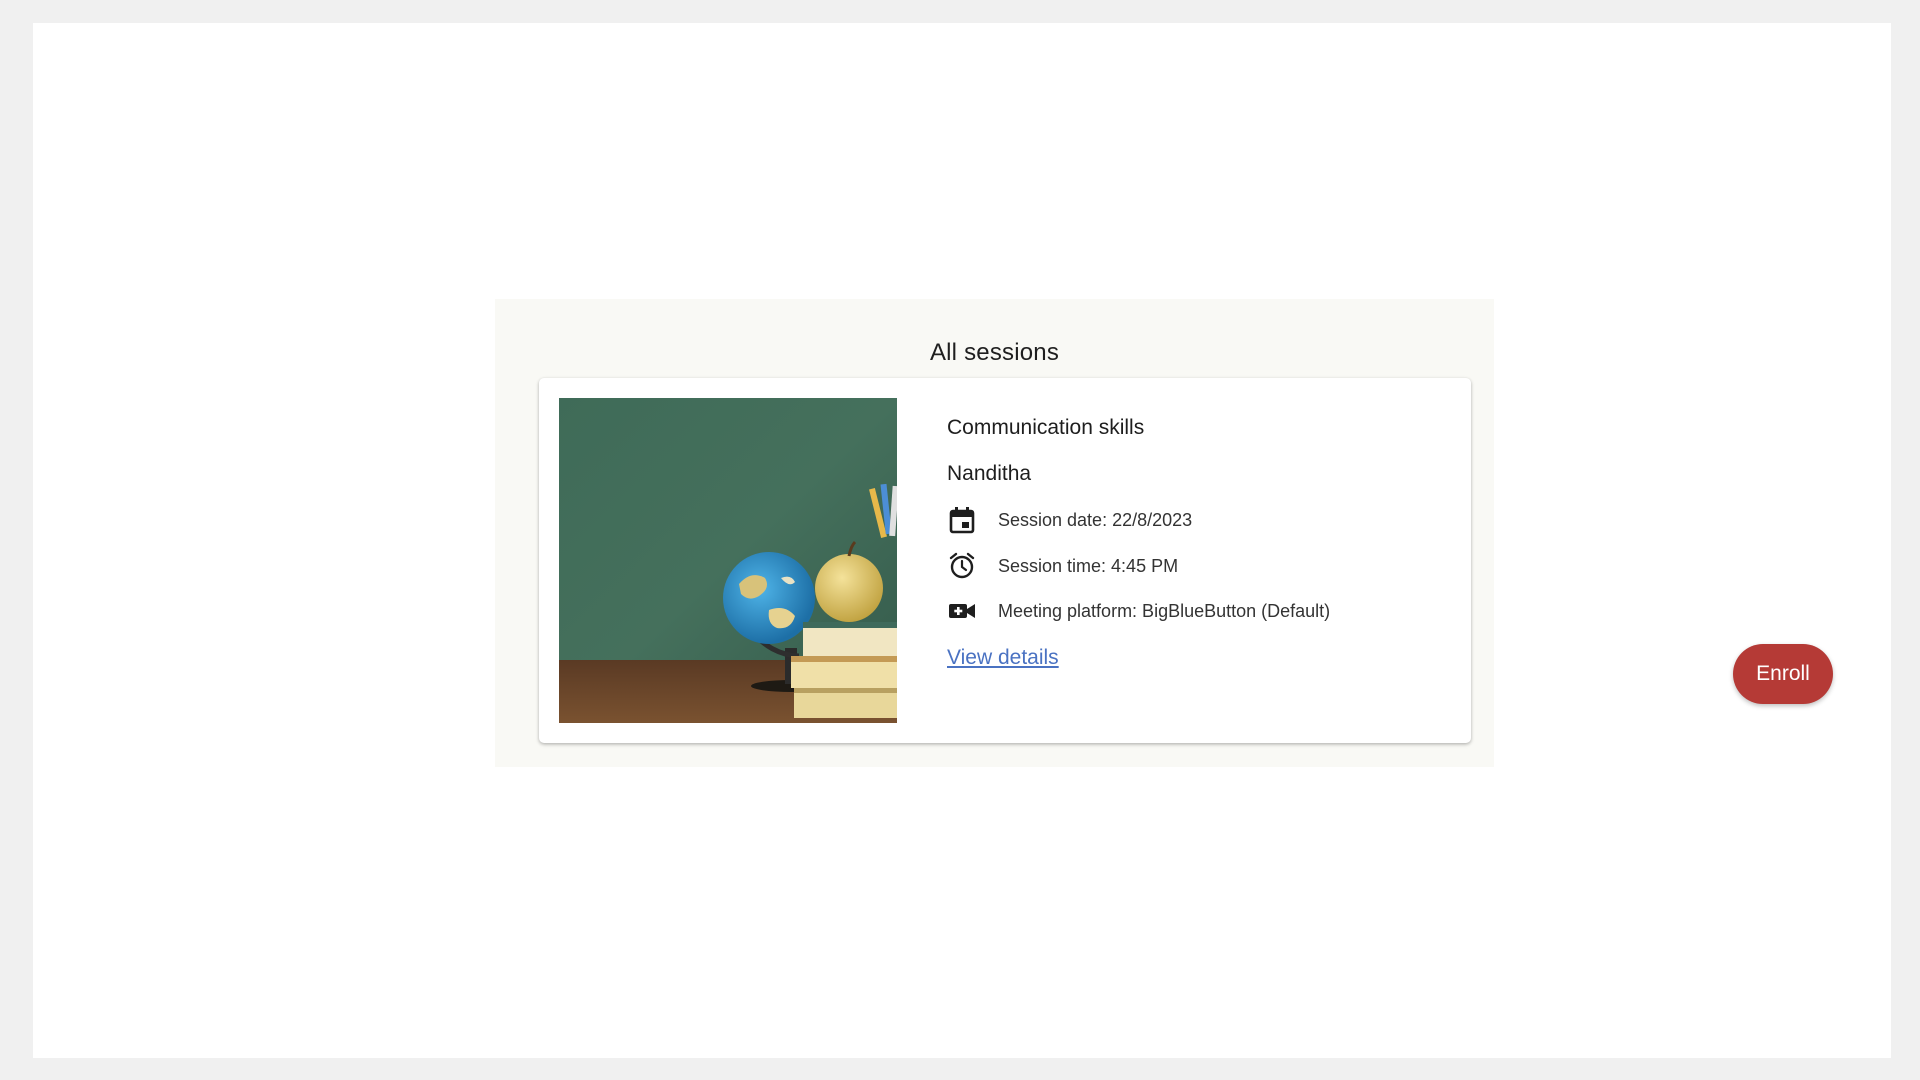 This screenshot has height=1080, width=1920. Describe the element at coordinates (728, 560) in the screenshot. I see `session-thumbnail` at that location.